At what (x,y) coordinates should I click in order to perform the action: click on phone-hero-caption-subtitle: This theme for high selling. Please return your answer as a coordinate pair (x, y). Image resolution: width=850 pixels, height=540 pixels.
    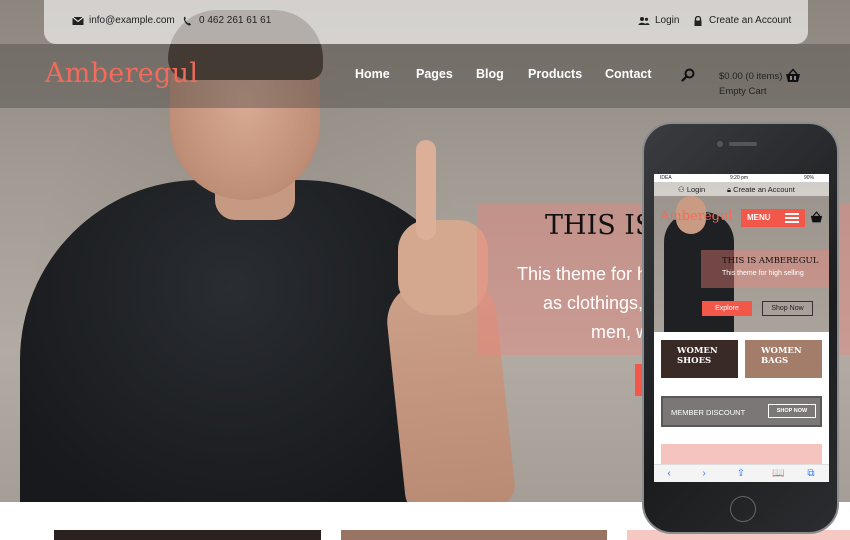
    Looking at the image, I should click on (763, 273).